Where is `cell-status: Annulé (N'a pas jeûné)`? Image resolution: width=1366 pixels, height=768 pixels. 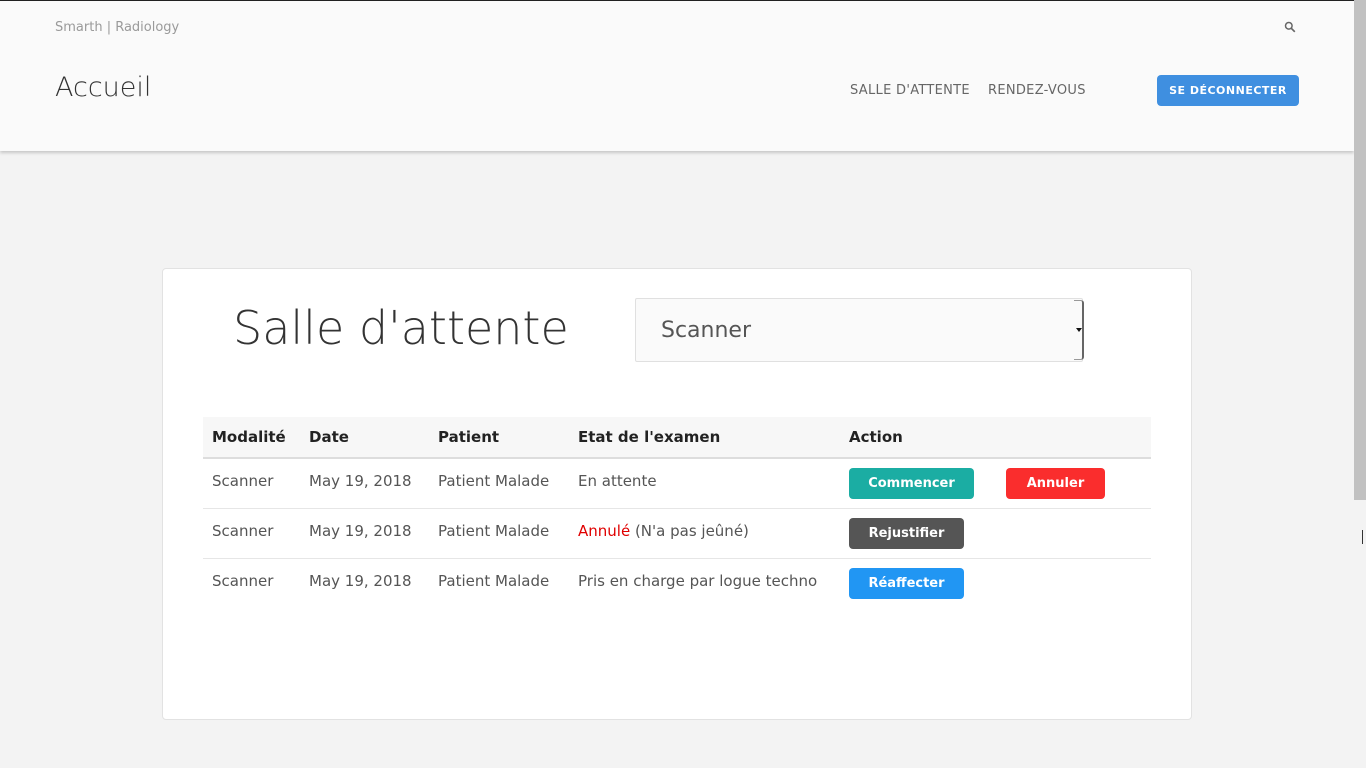
cell-status: Annulé (N'a pas jeûné) is located at coordinates (704, 533).